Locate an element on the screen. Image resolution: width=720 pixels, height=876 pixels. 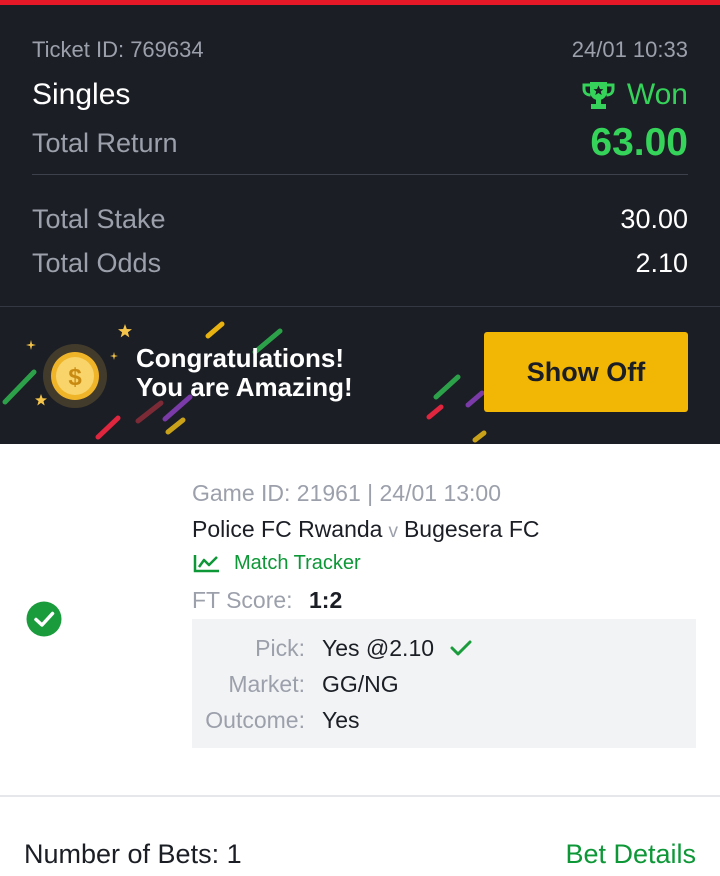
match-tracker-label: Match Tracker is located at coordinates (297, 563).